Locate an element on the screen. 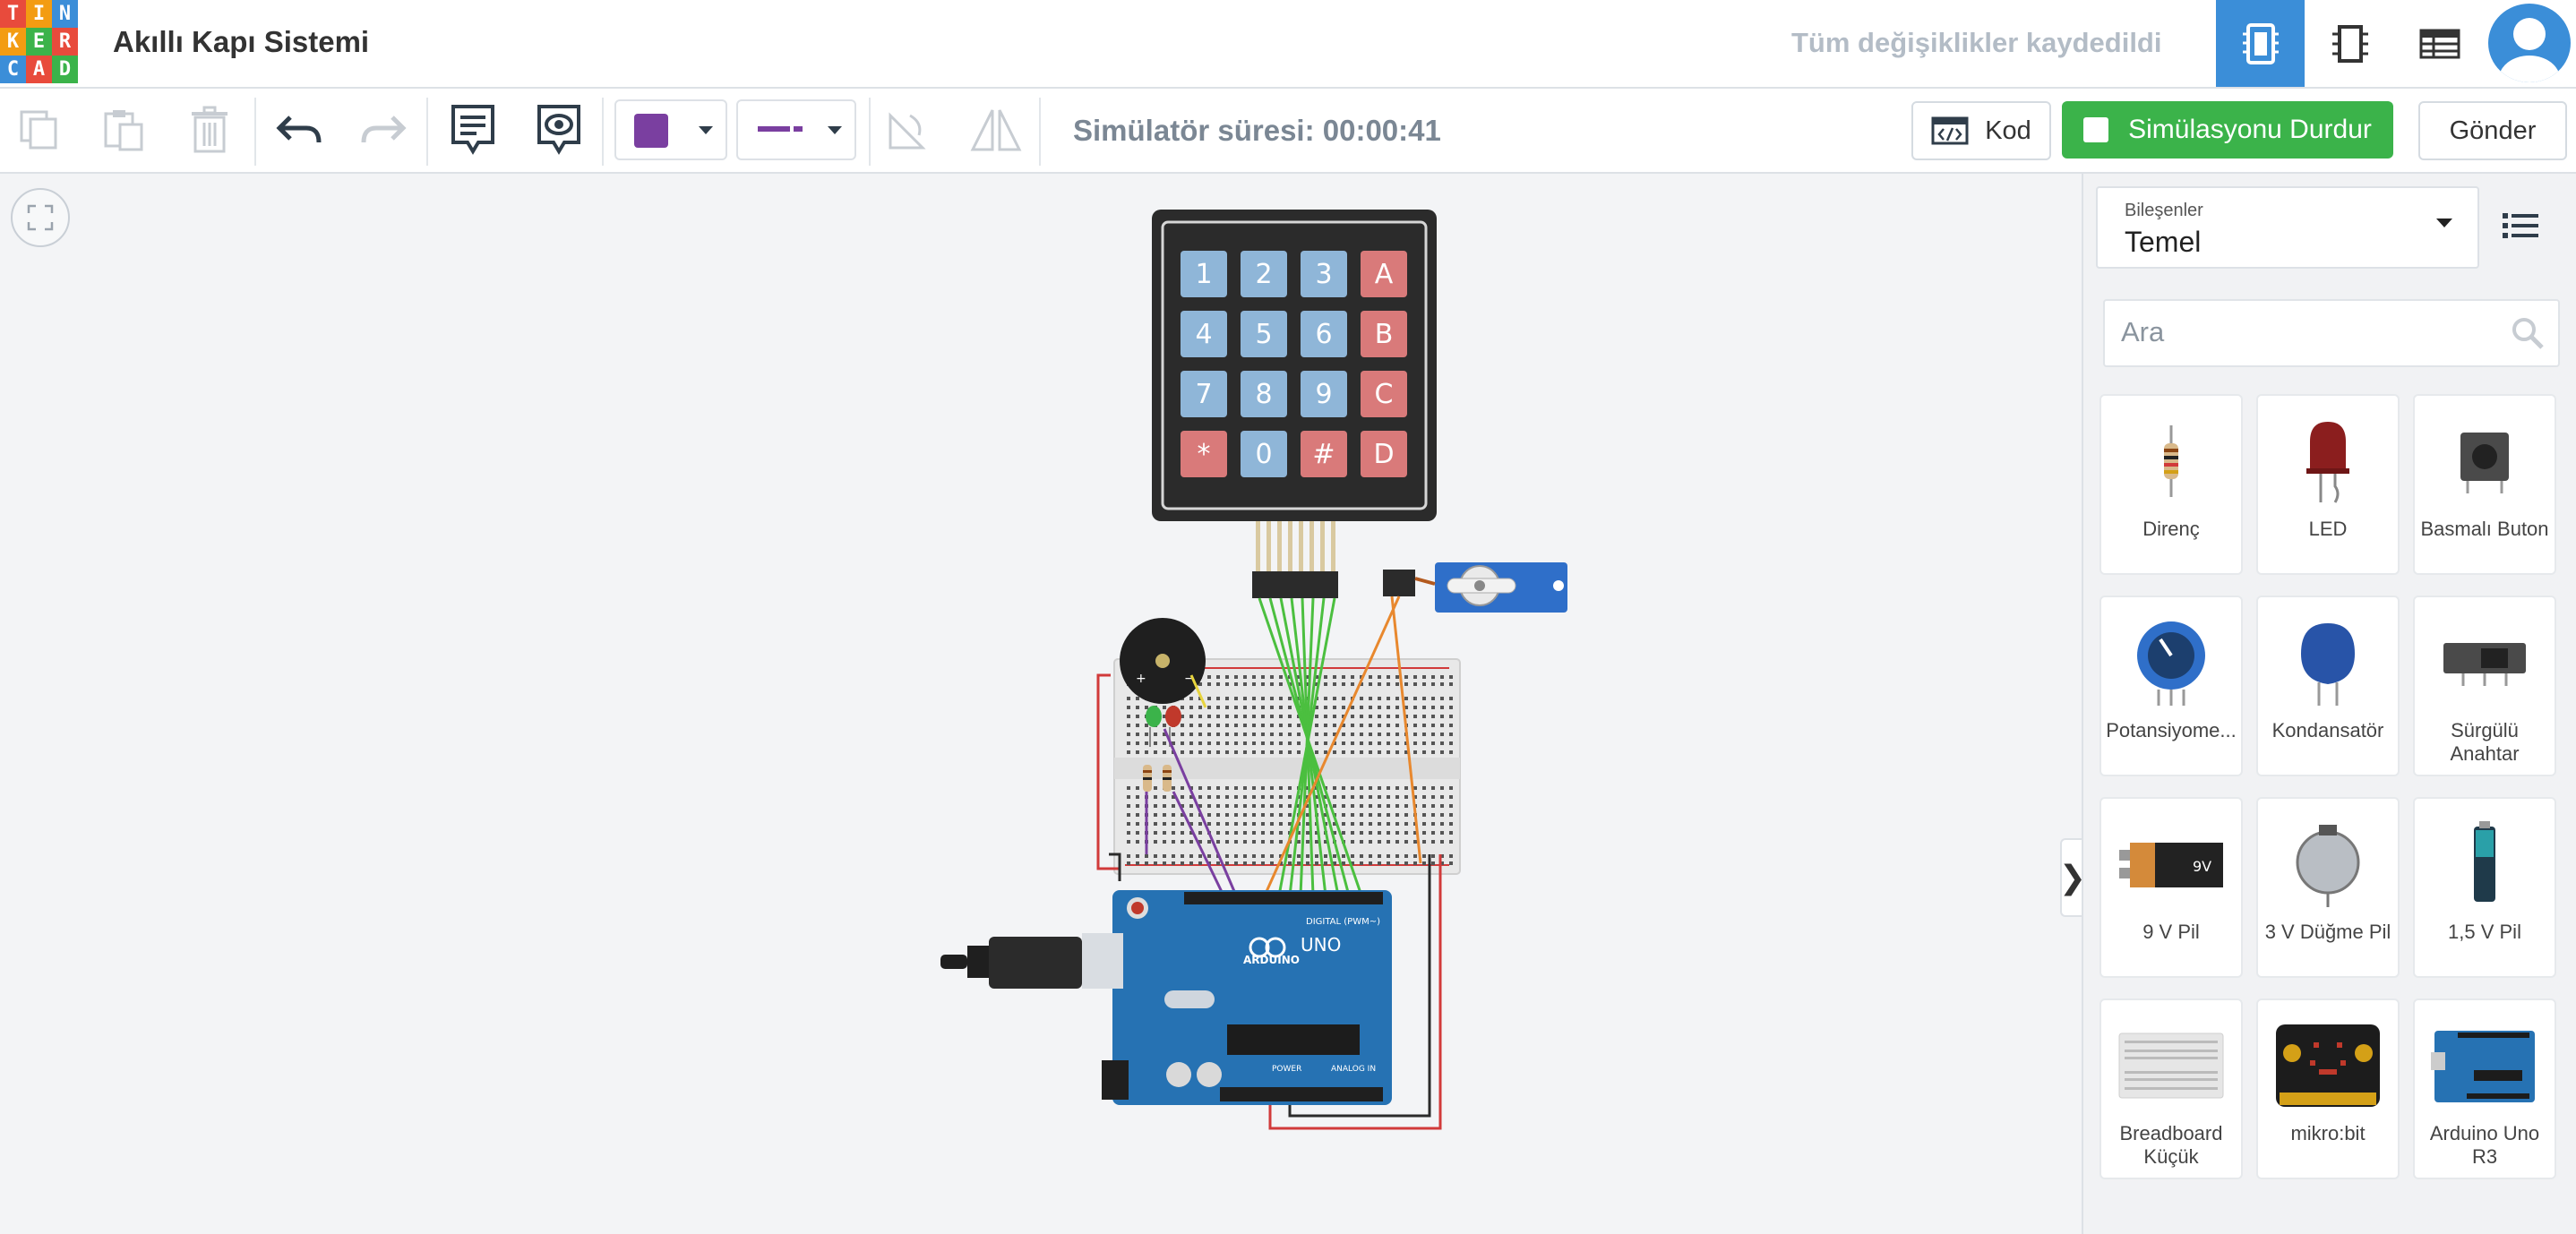  user-avatar is located at coordinates (2529, 43).